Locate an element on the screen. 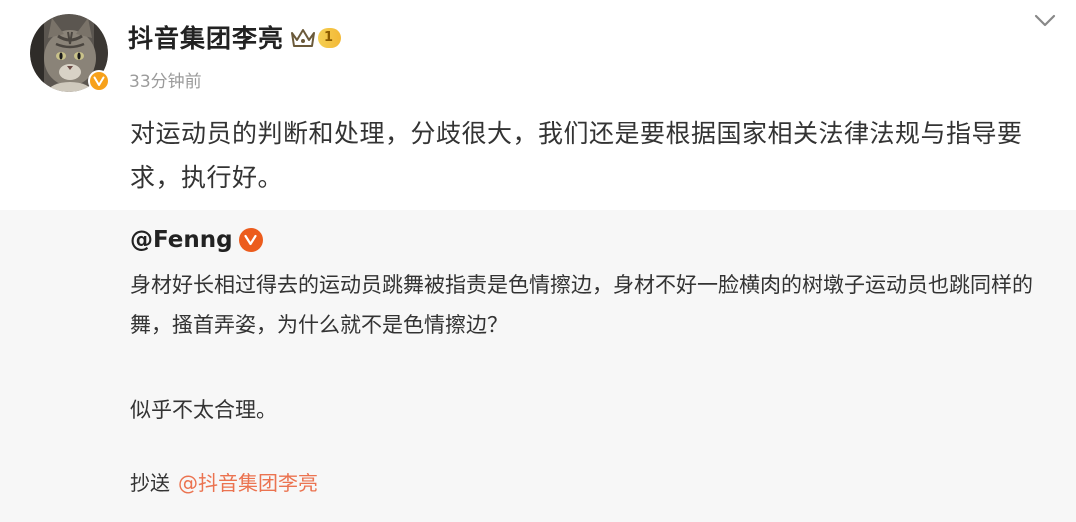  author-name: 抖音集团李亮 is located at coordinates (206, 39).